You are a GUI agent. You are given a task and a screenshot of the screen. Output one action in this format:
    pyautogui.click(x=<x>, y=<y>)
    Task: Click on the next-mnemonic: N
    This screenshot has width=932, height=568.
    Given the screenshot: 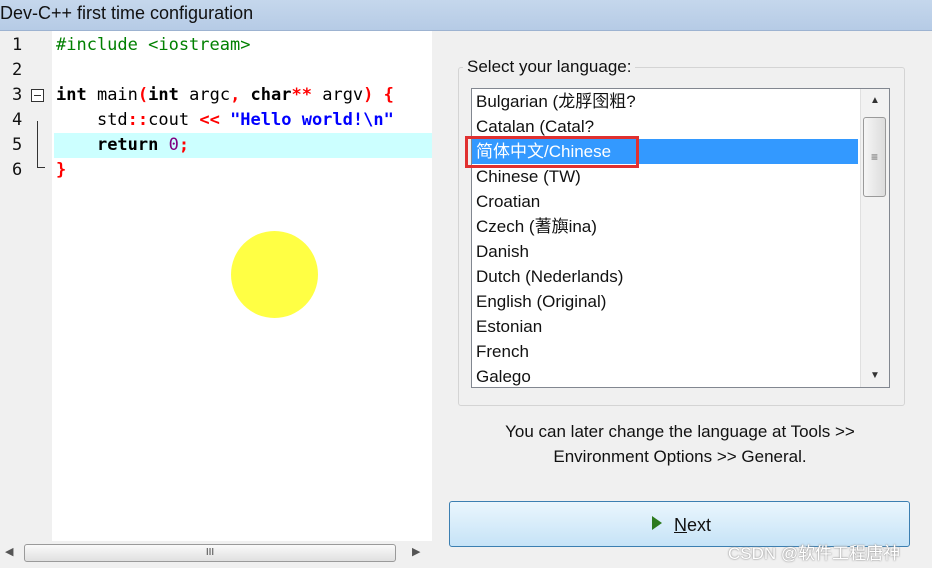 What is the action you would take?
    pyautogui.click(x=680, y=525)
    